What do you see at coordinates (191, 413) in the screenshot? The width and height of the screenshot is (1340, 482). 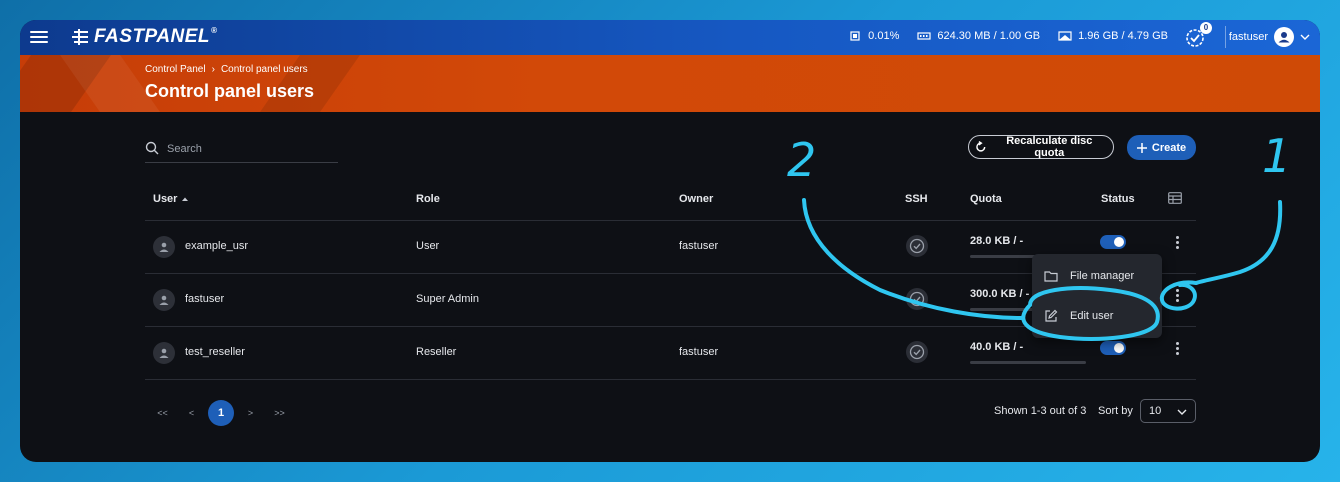 I see `page-prev-button: <` at bounding box center [191, 413].